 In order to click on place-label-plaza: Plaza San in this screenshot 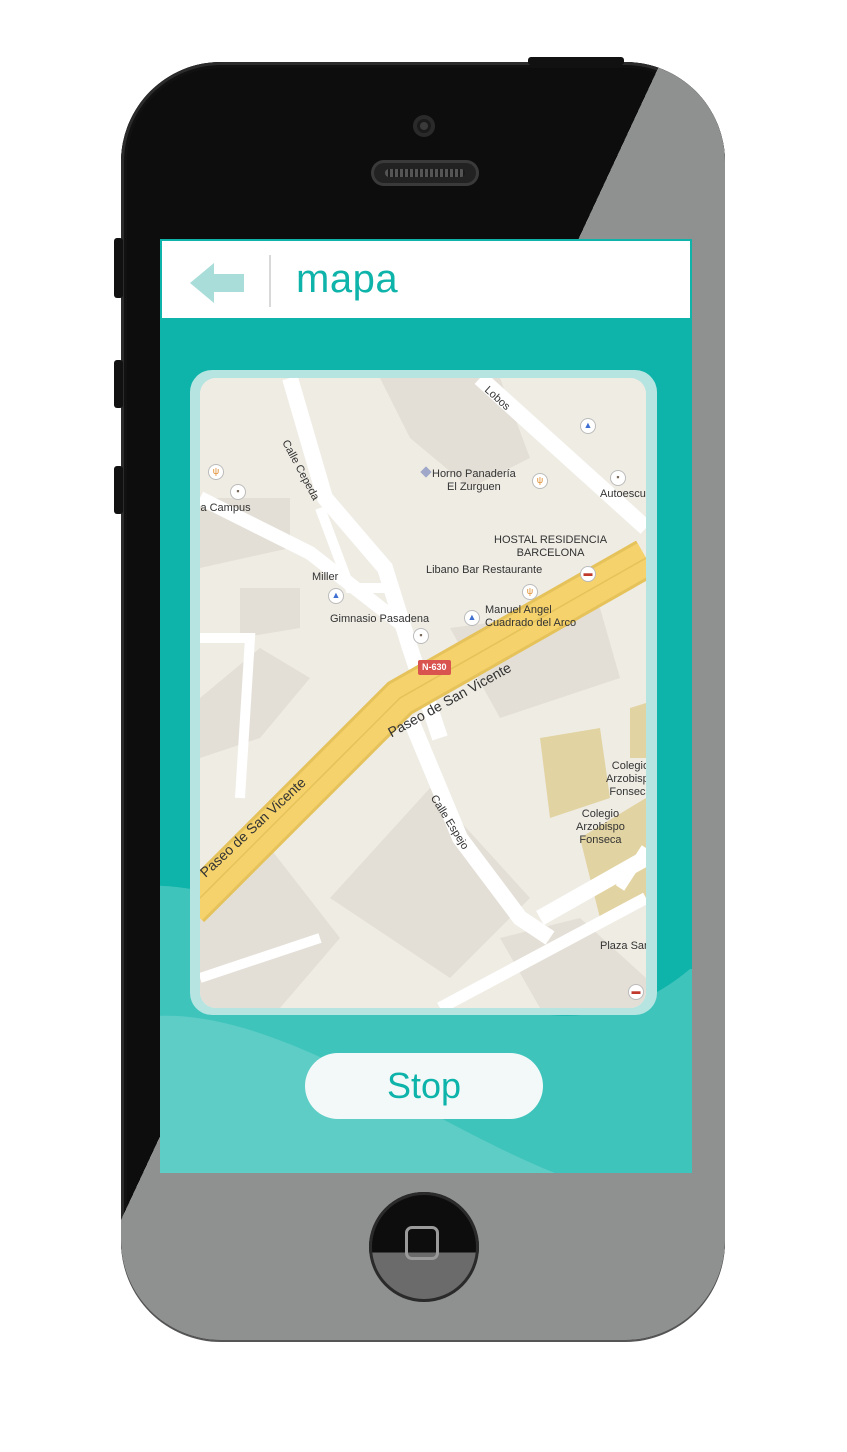, I will do `click(623, 946)`.